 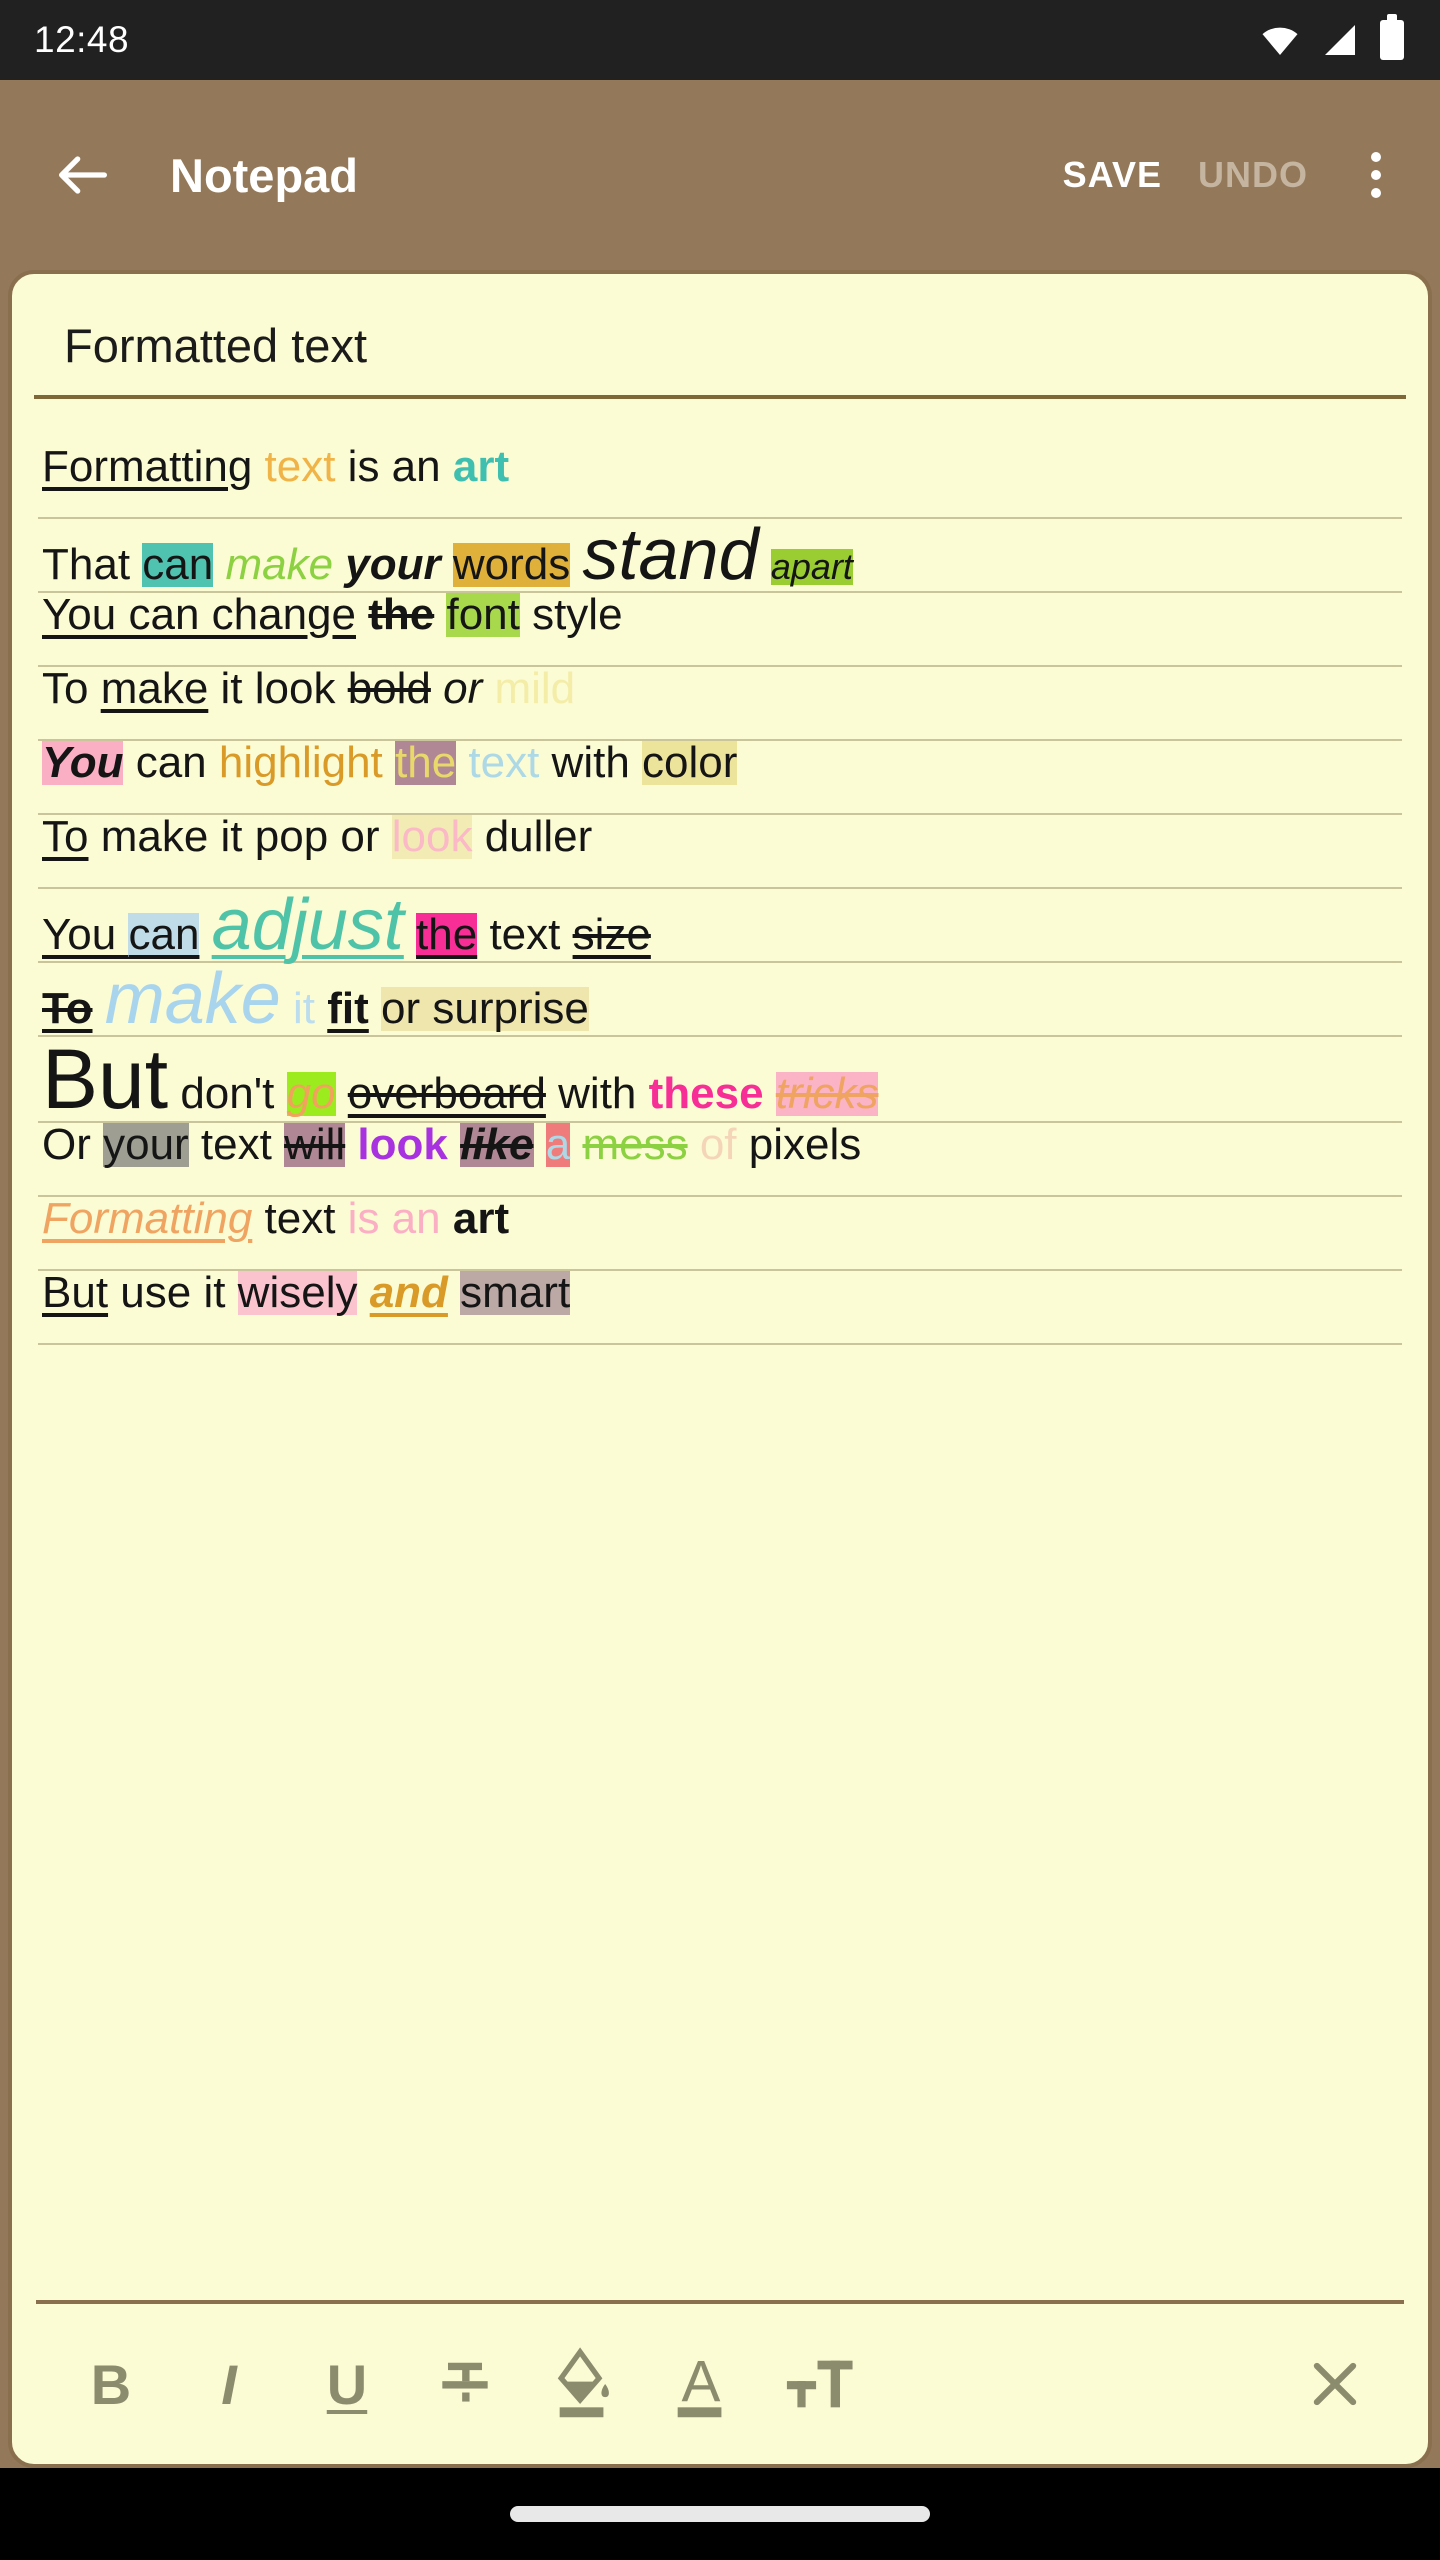 I want to click on note-title-input: Formatted text, so click(x=720, y=336).